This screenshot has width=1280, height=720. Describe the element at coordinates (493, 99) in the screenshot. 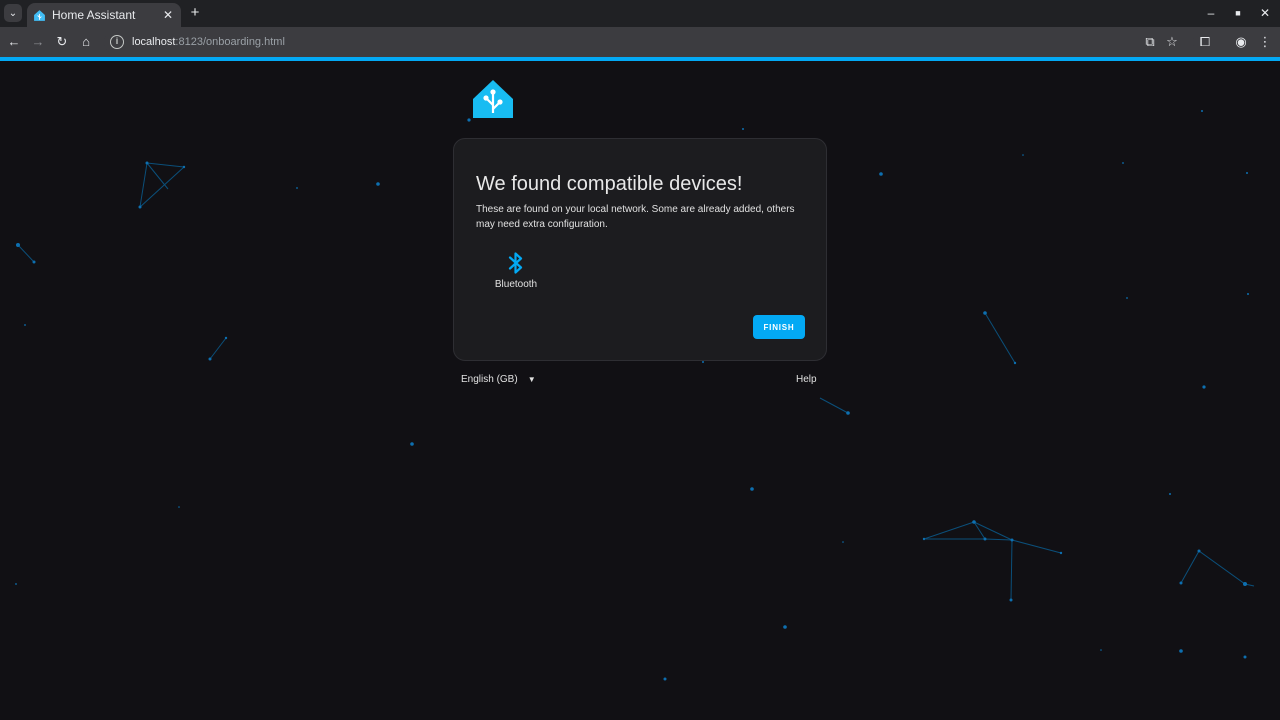

I see `home-assistant-logo-icon` at that location.